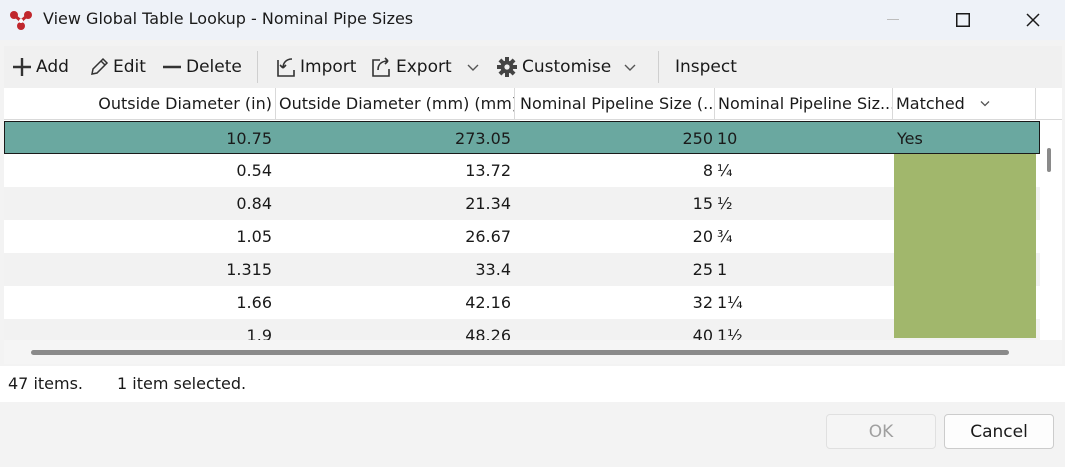  What do you see at coordinates (488, 302) in the screenshot?
I see `cell-od-mm: 42.16` at bounding box center [488, 302].